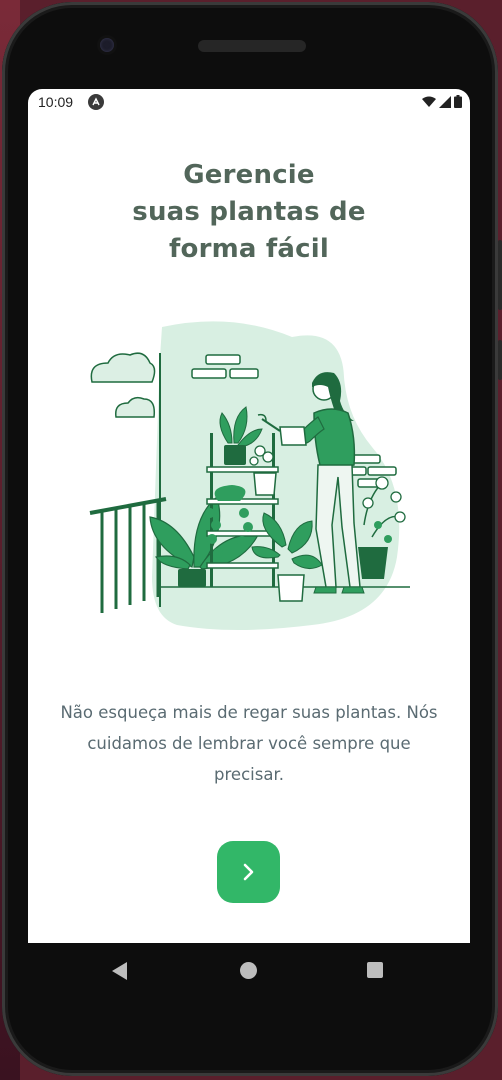  What do you see at coordinates (500, 360) in the screenshot?
I see `power-button` at bounding box center [500, 360].